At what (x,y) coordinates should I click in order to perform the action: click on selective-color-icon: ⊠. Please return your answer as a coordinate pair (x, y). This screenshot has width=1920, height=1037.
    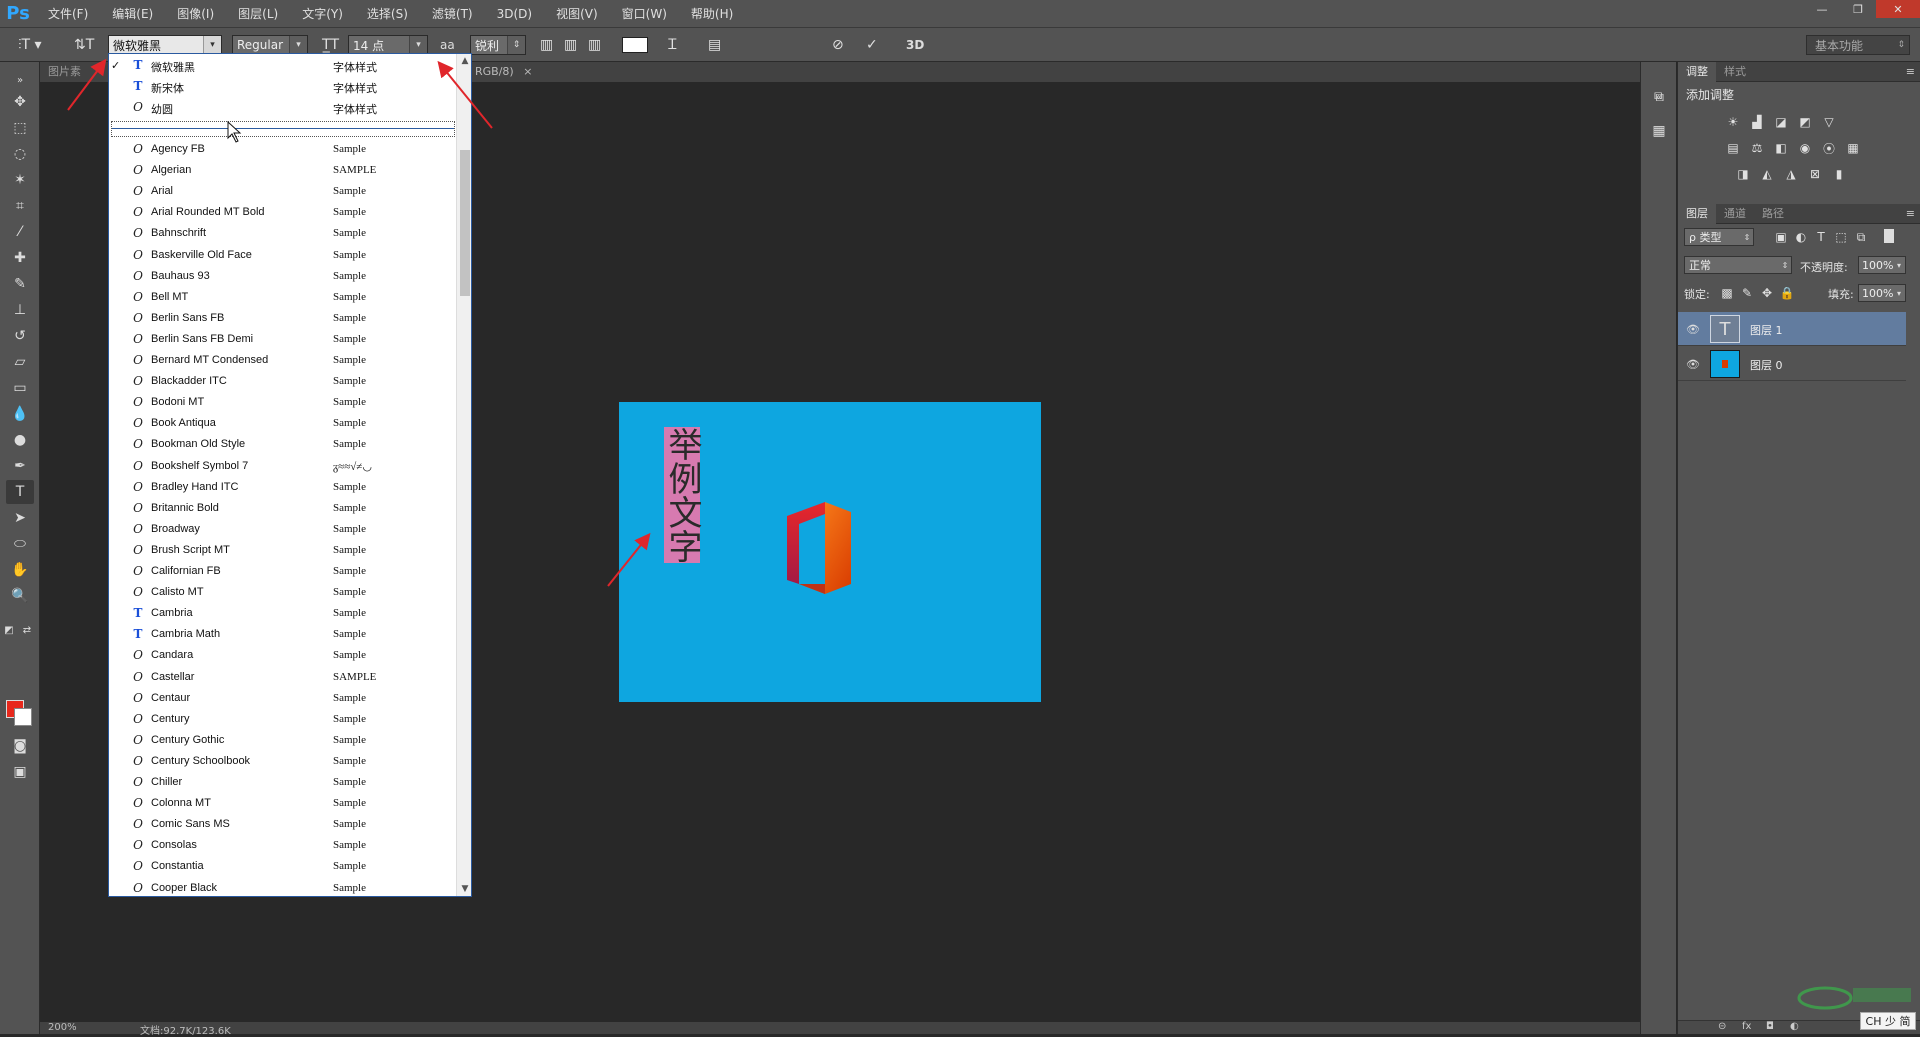
    Looking at the image, I should click on (1815, 174).